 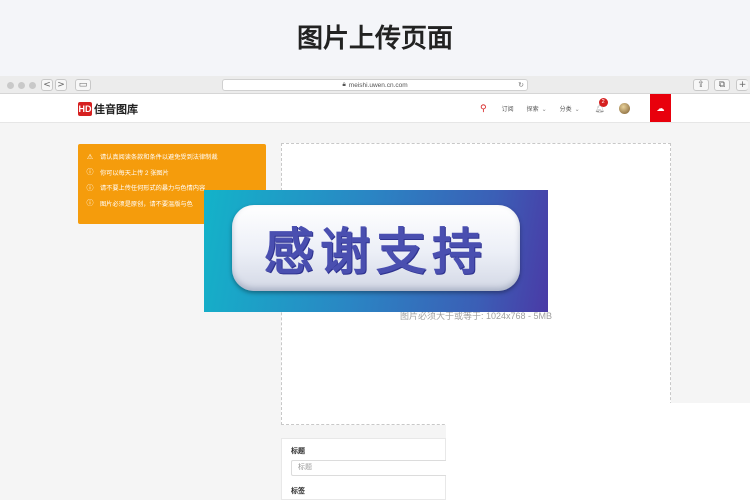 I want to click on thanks-overlay-banner: 感谢支持, so click(x=376, y=251).